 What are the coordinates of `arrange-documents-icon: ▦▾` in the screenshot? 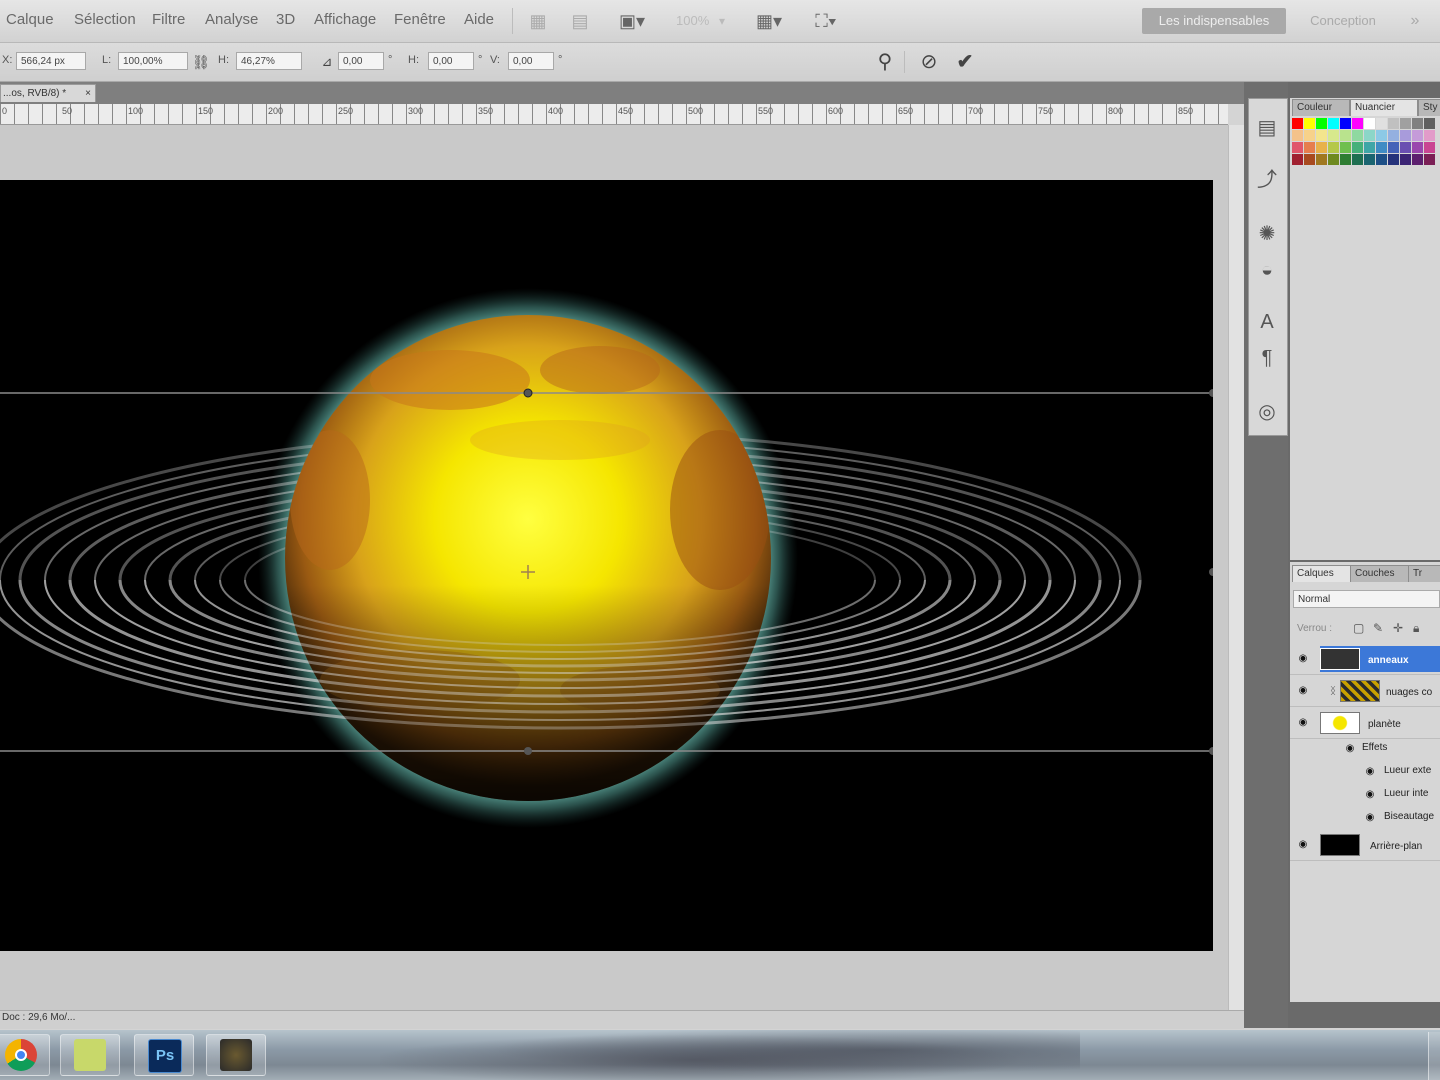 It's located at (769, 21).